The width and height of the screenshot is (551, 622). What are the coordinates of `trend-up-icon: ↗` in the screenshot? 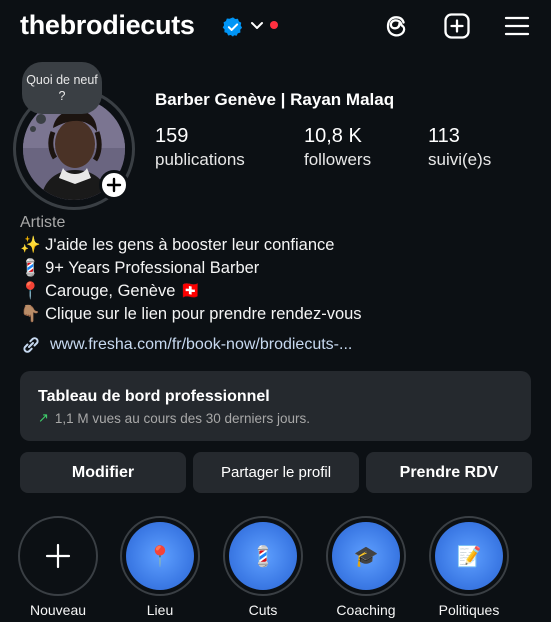 It's located at (43, 417).